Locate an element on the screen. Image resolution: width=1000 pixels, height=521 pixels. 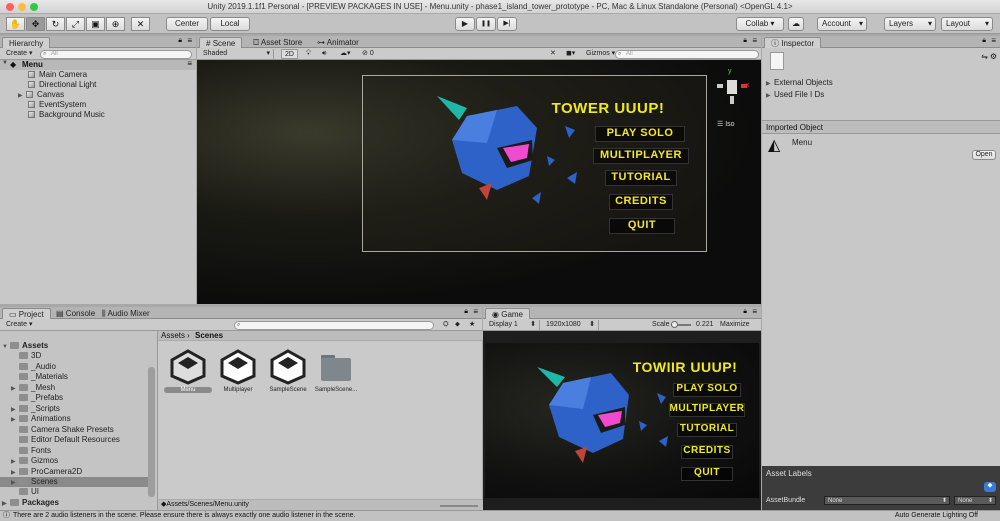
tree-folder-assets: ▼ Assets is located at coordinates (25, 346).